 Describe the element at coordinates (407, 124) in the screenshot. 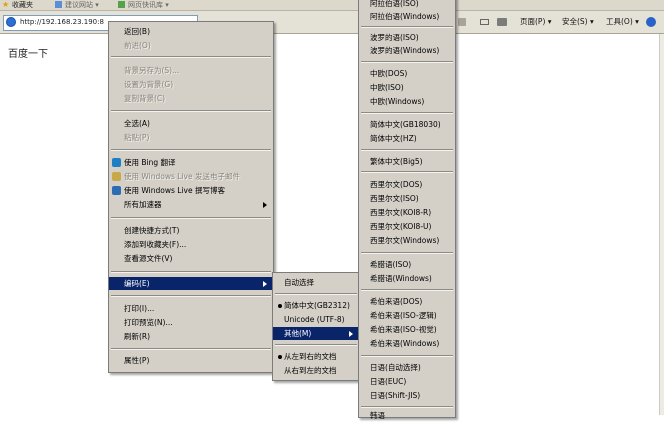

I see `enc-gb18030: 简体中文(GB18030)` at that location.